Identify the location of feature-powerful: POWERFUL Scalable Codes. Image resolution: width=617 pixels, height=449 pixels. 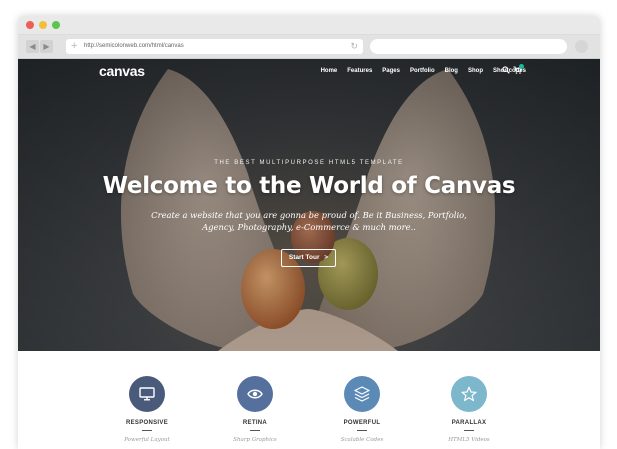
(362, 409).